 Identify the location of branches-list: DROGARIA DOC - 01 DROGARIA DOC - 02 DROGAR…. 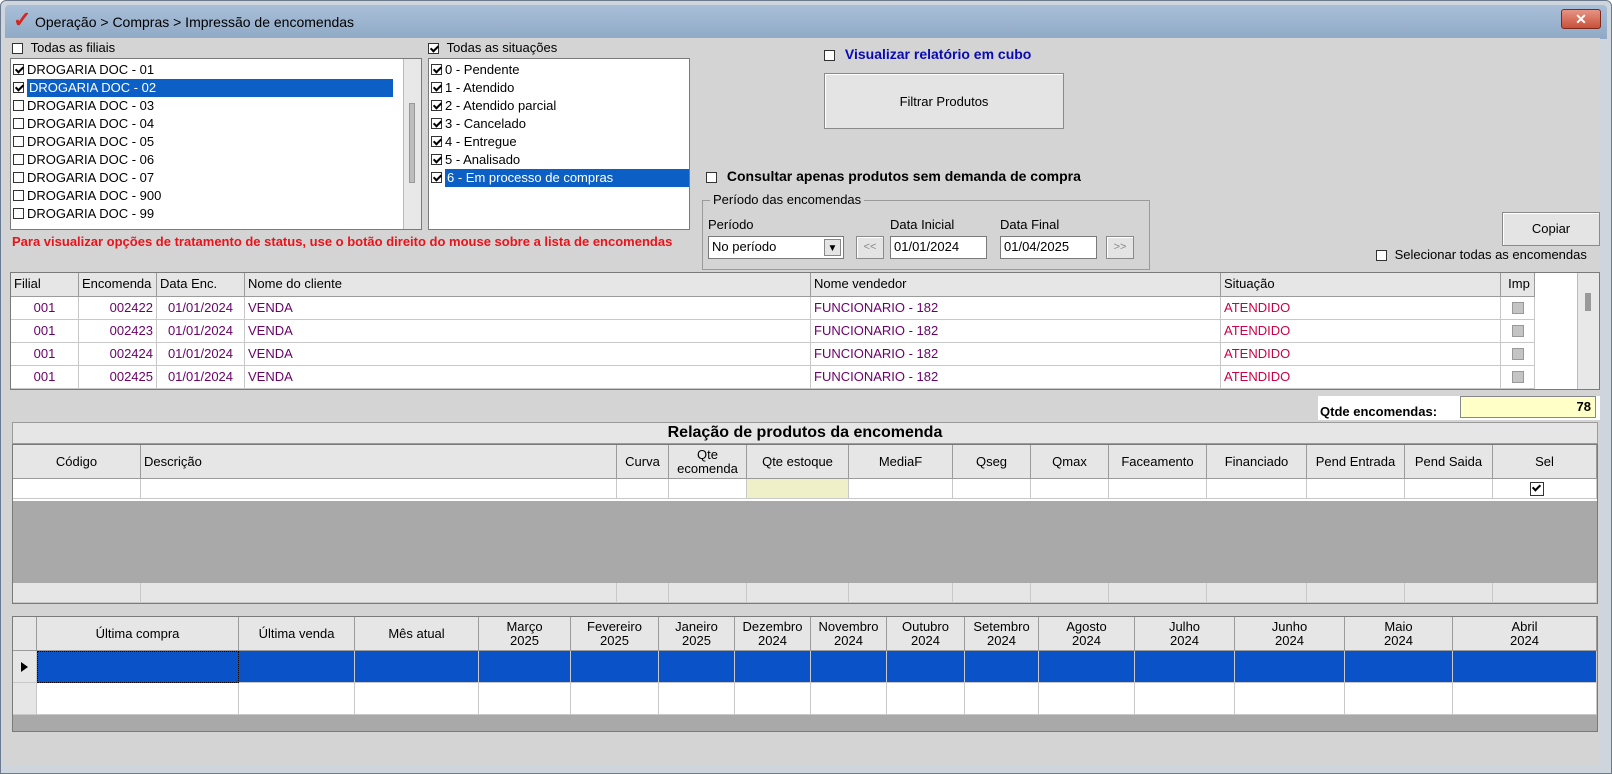
(216, 144).